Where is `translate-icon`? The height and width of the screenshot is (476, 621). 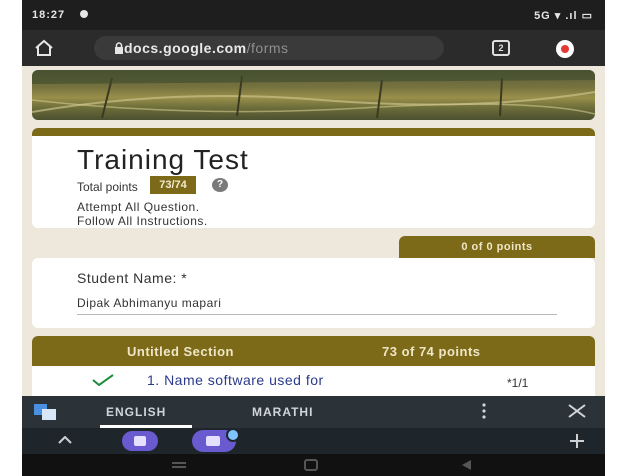
translate-icon is located at coordinates (45, 412).